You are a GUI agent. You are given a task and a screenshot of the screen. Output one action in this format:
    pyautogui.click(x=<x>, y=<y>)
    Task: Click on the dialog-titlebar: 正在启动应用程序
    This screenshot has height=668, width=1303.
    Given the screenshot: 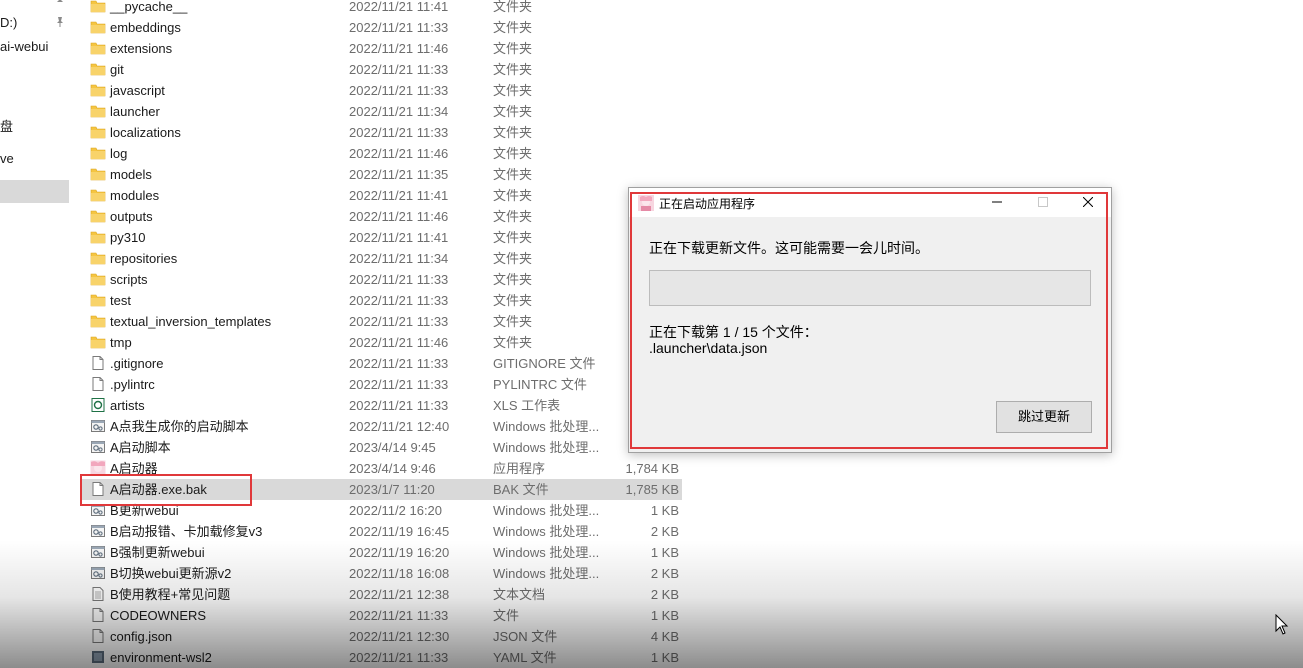 What is the action you would take?
    pyautogui.click(x=870, y=202)
    